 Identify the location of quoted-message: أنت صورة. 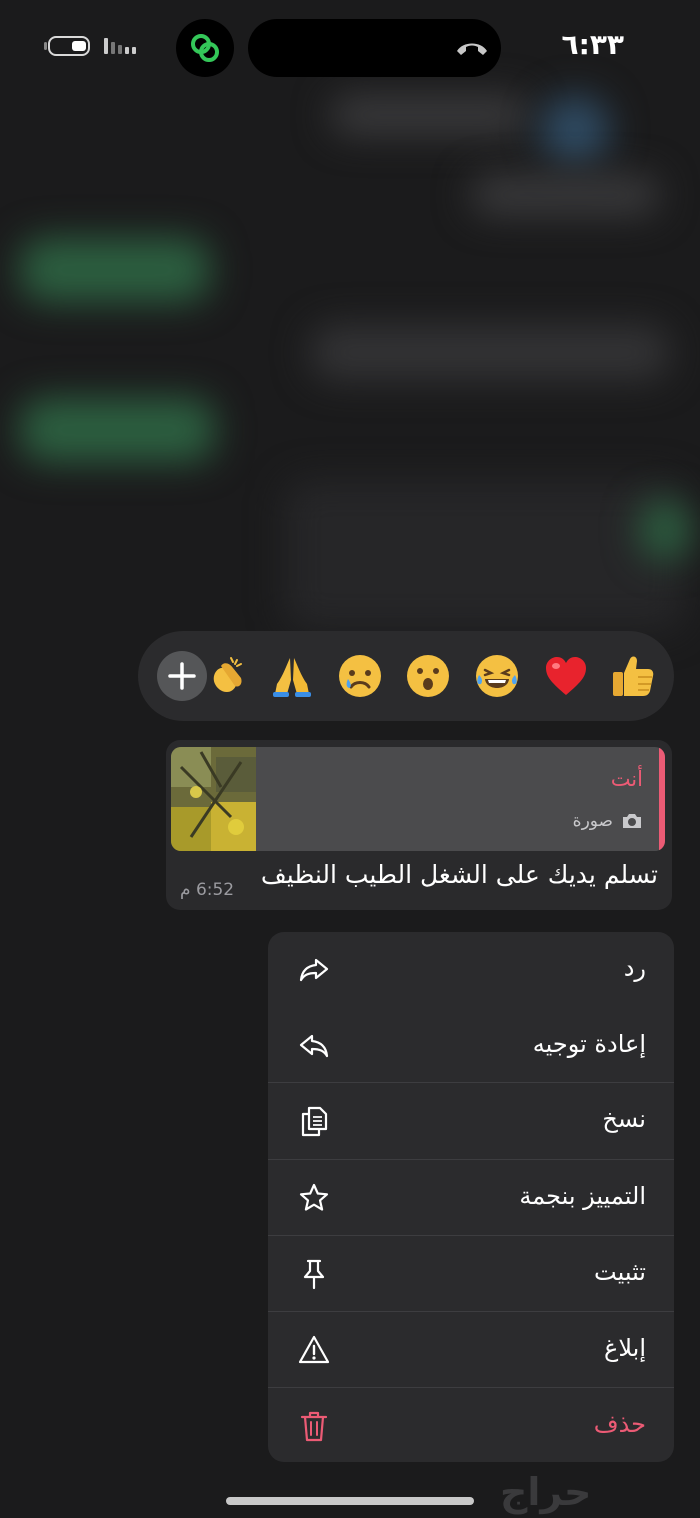
(418, 799).